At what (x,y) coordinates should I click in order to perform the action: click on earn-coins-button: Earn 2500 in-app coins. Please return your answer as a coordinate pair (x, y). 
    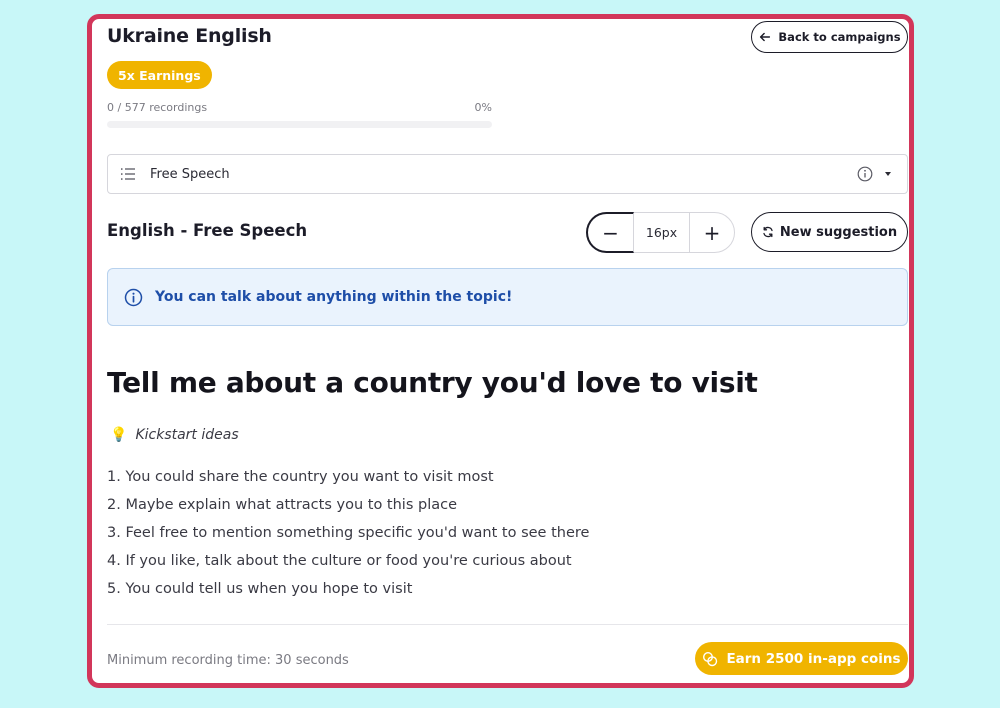
    Looking at the image, I should click on (801, 658).